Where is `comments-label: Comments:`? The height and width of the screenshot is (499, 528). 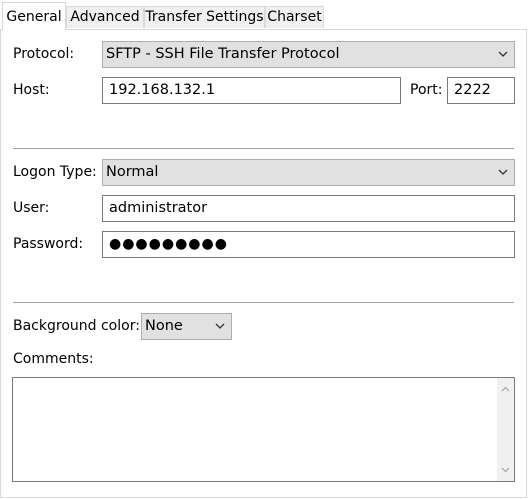 comments-label: Comments: is located at coordinates (53, 359).